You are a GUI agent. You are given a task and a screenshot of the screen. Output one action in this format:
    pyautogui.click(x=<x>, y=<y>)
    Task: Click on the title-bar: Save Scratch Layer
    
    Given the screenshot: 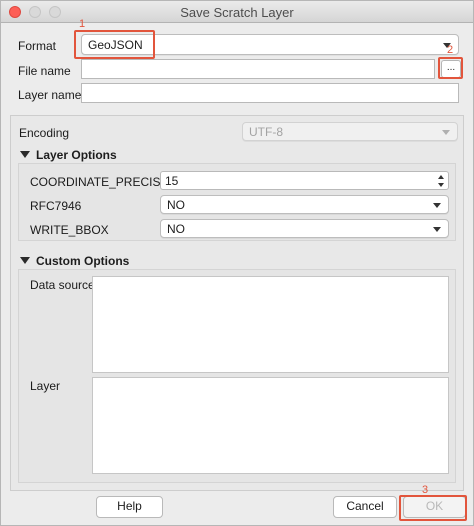 What is the action you would take?
    pyautogui.click(x=237, y=12)
    